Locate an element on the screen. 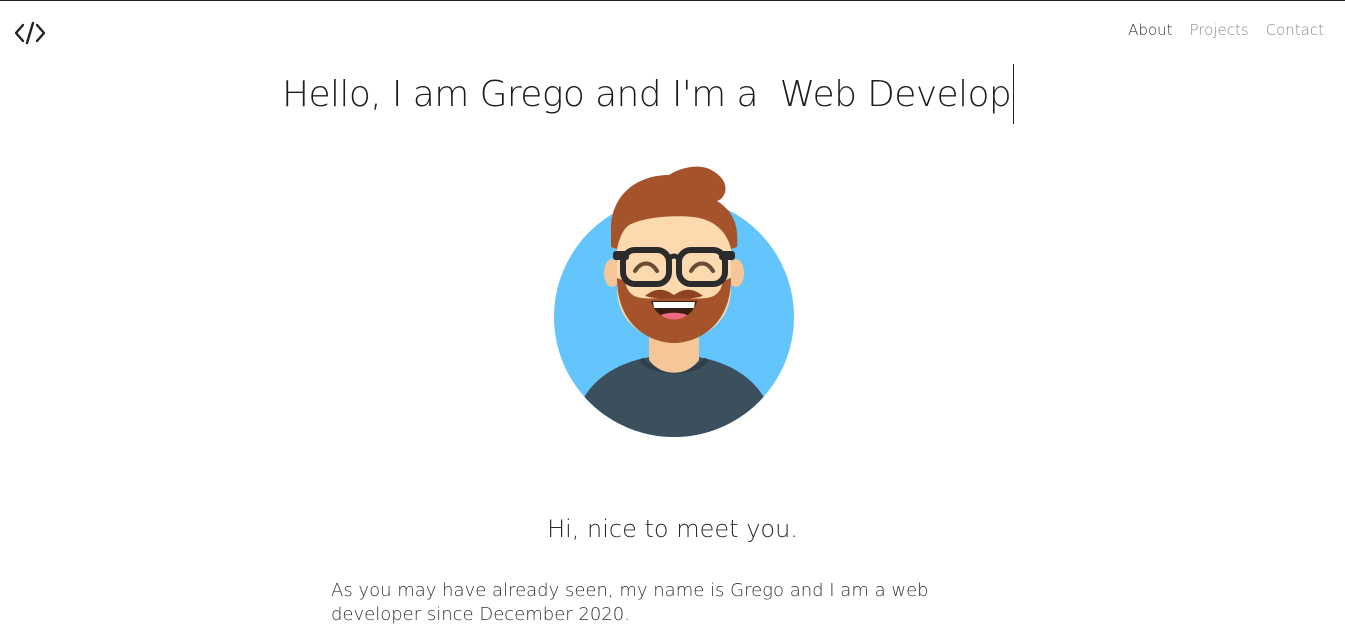 Image resolution: width=1345 pixels, height=628 pixels. nav-about-link: About is located at coordinates (1150, 30).